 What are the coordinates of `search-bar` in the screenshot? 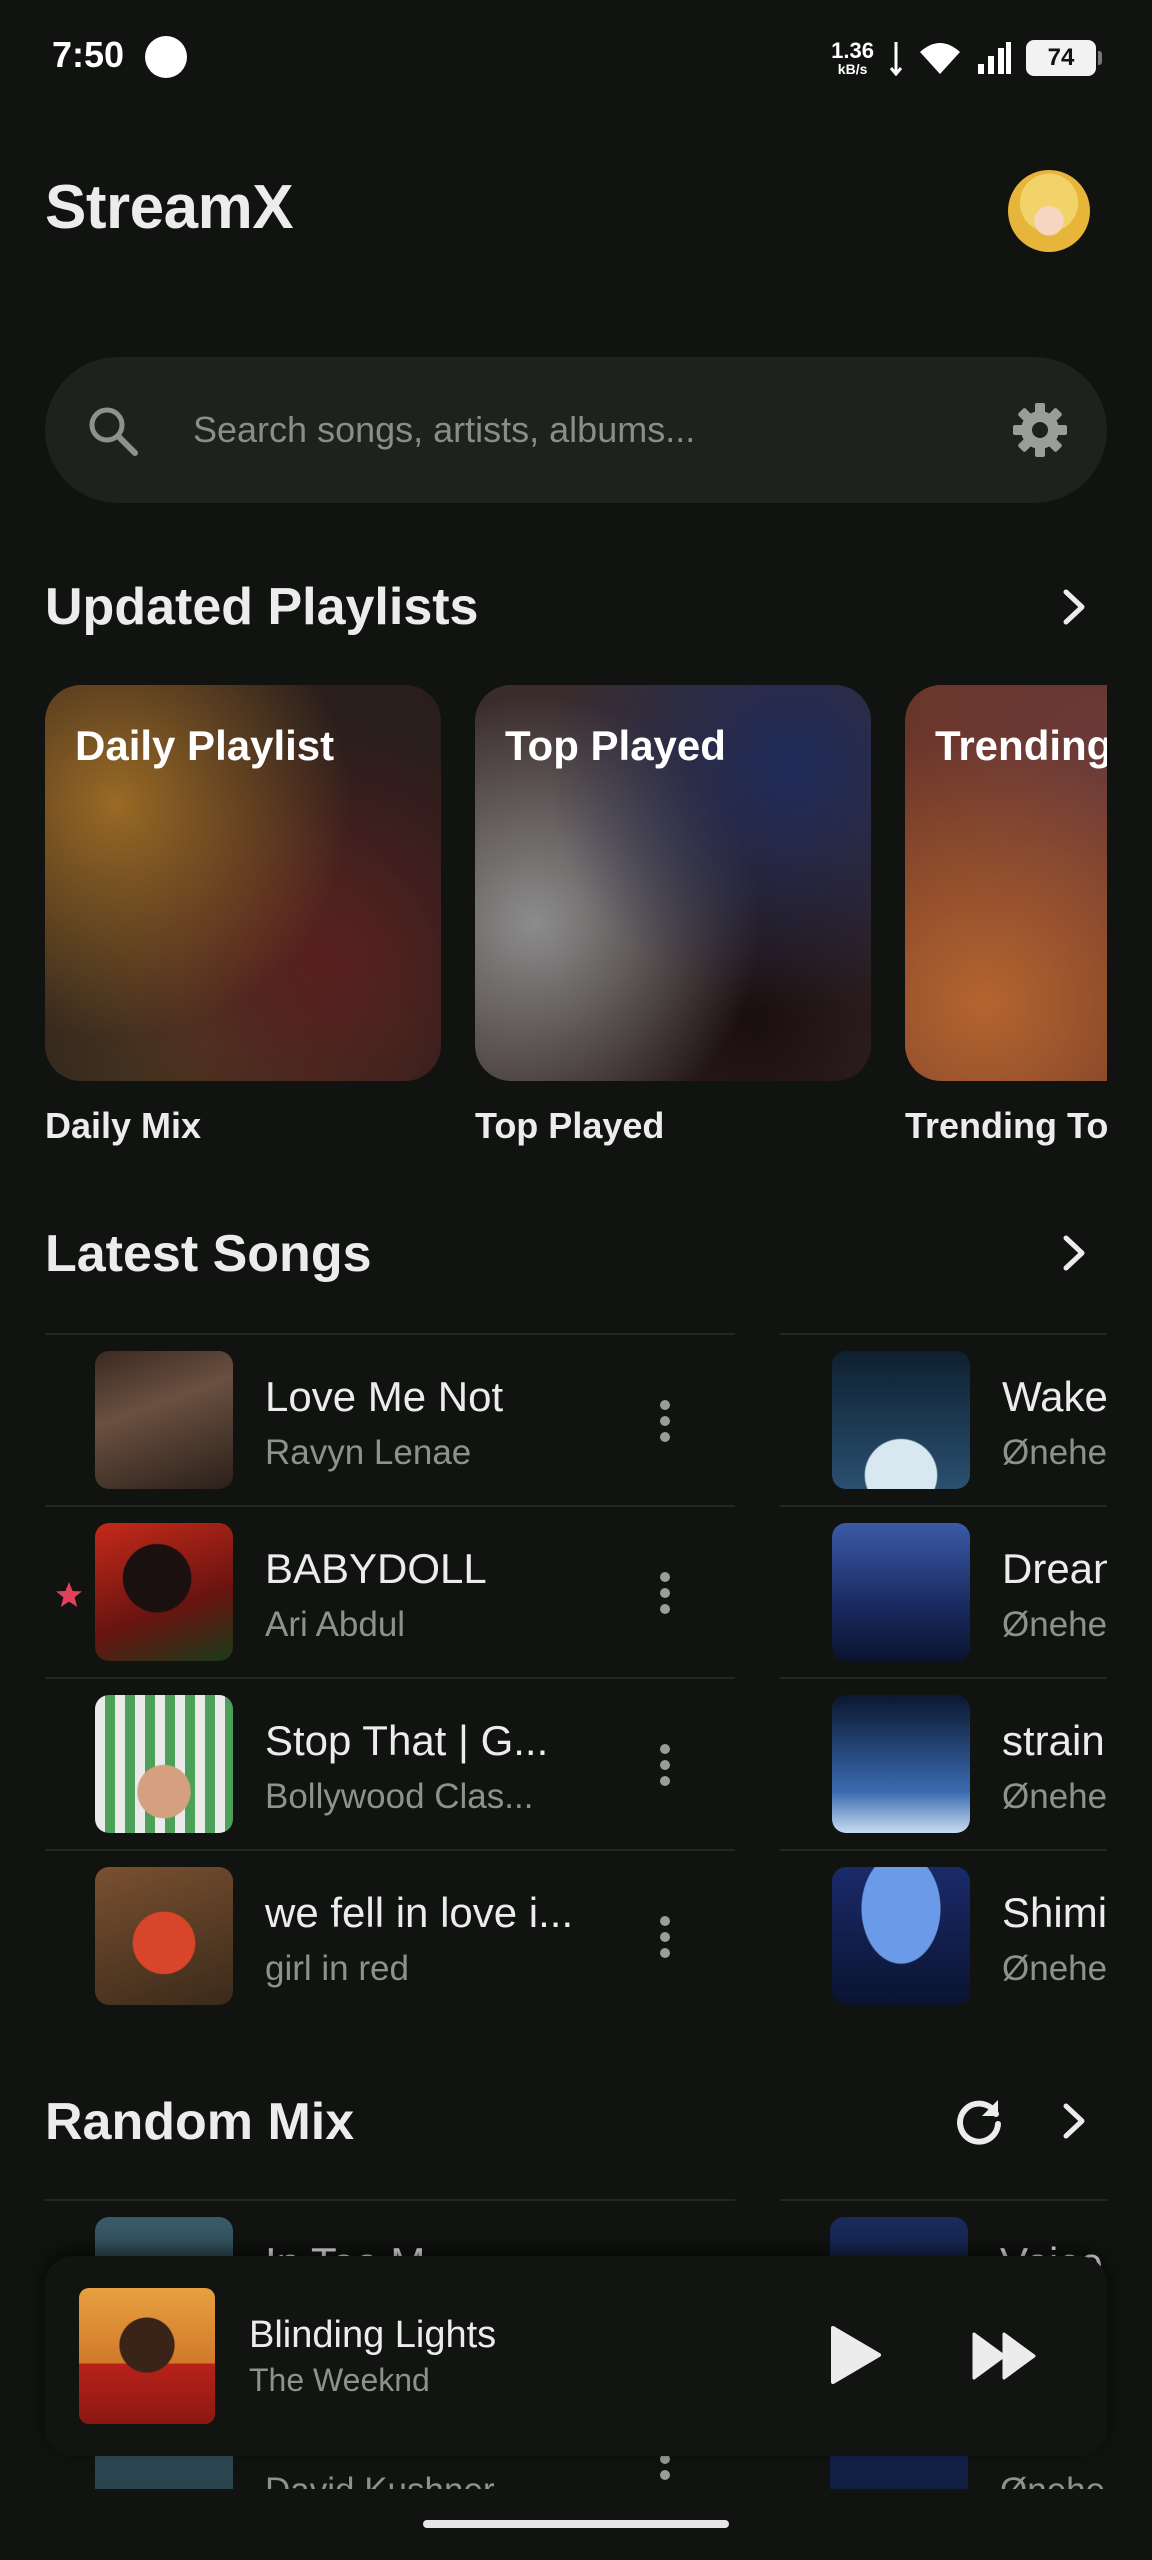 It's located at (576, 430).